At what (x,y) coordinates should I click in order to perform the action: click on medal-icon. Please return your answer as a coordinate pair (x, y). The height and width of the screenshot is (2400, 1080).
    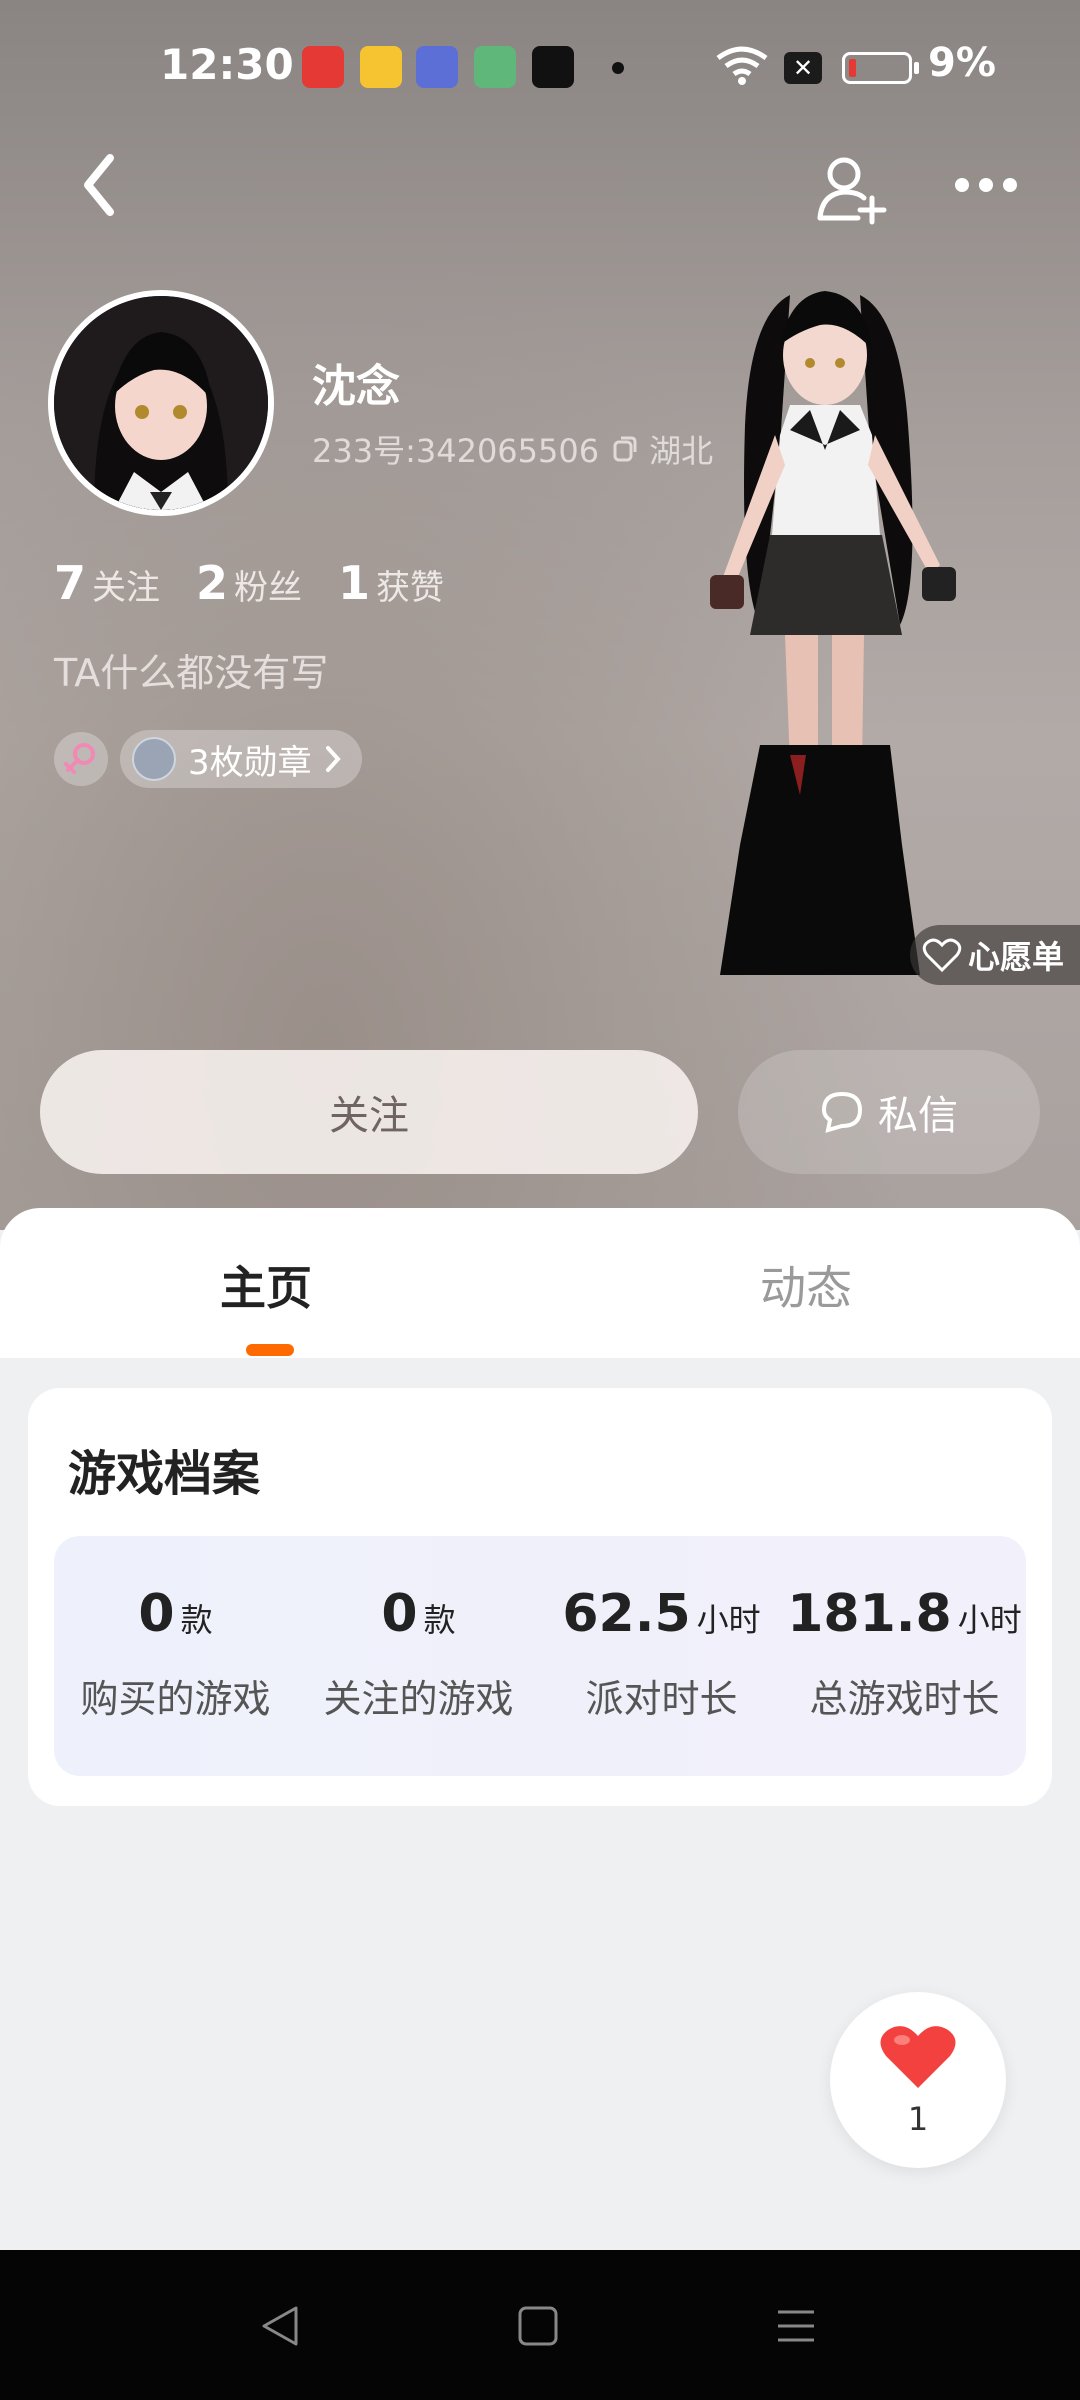
    Looking at the image, I should click on (154, 759).